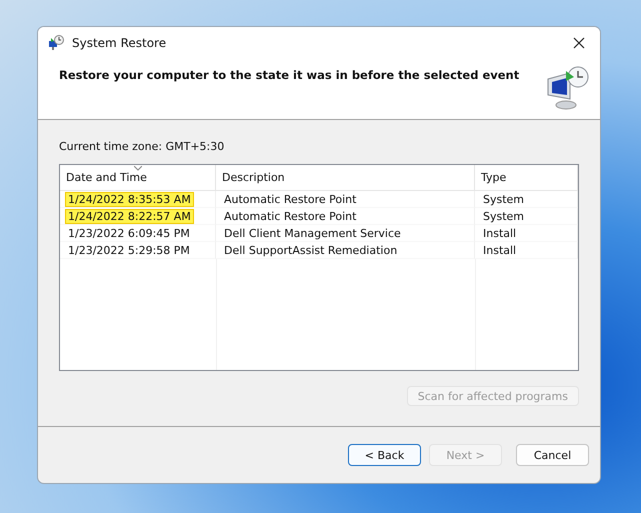 The image size is (641, 513). What do you see at coordinates (345, 178) in the screenshot?
I see `description-header: Description` at bounding box center [345, 178].